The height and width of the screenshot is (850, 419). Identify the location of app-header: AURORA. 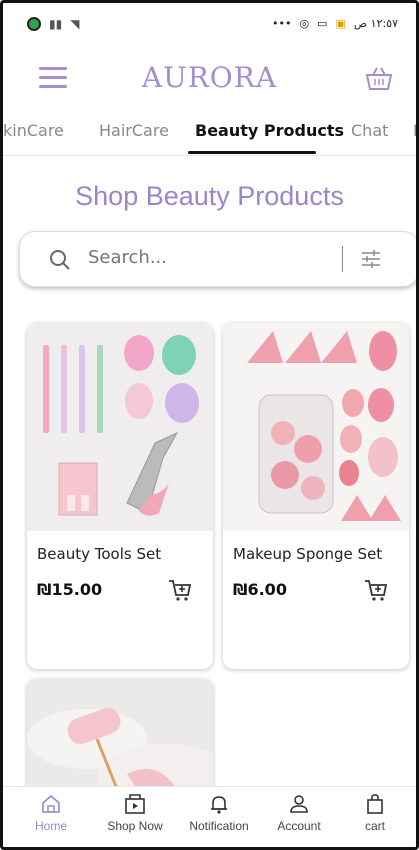
(209, 79).